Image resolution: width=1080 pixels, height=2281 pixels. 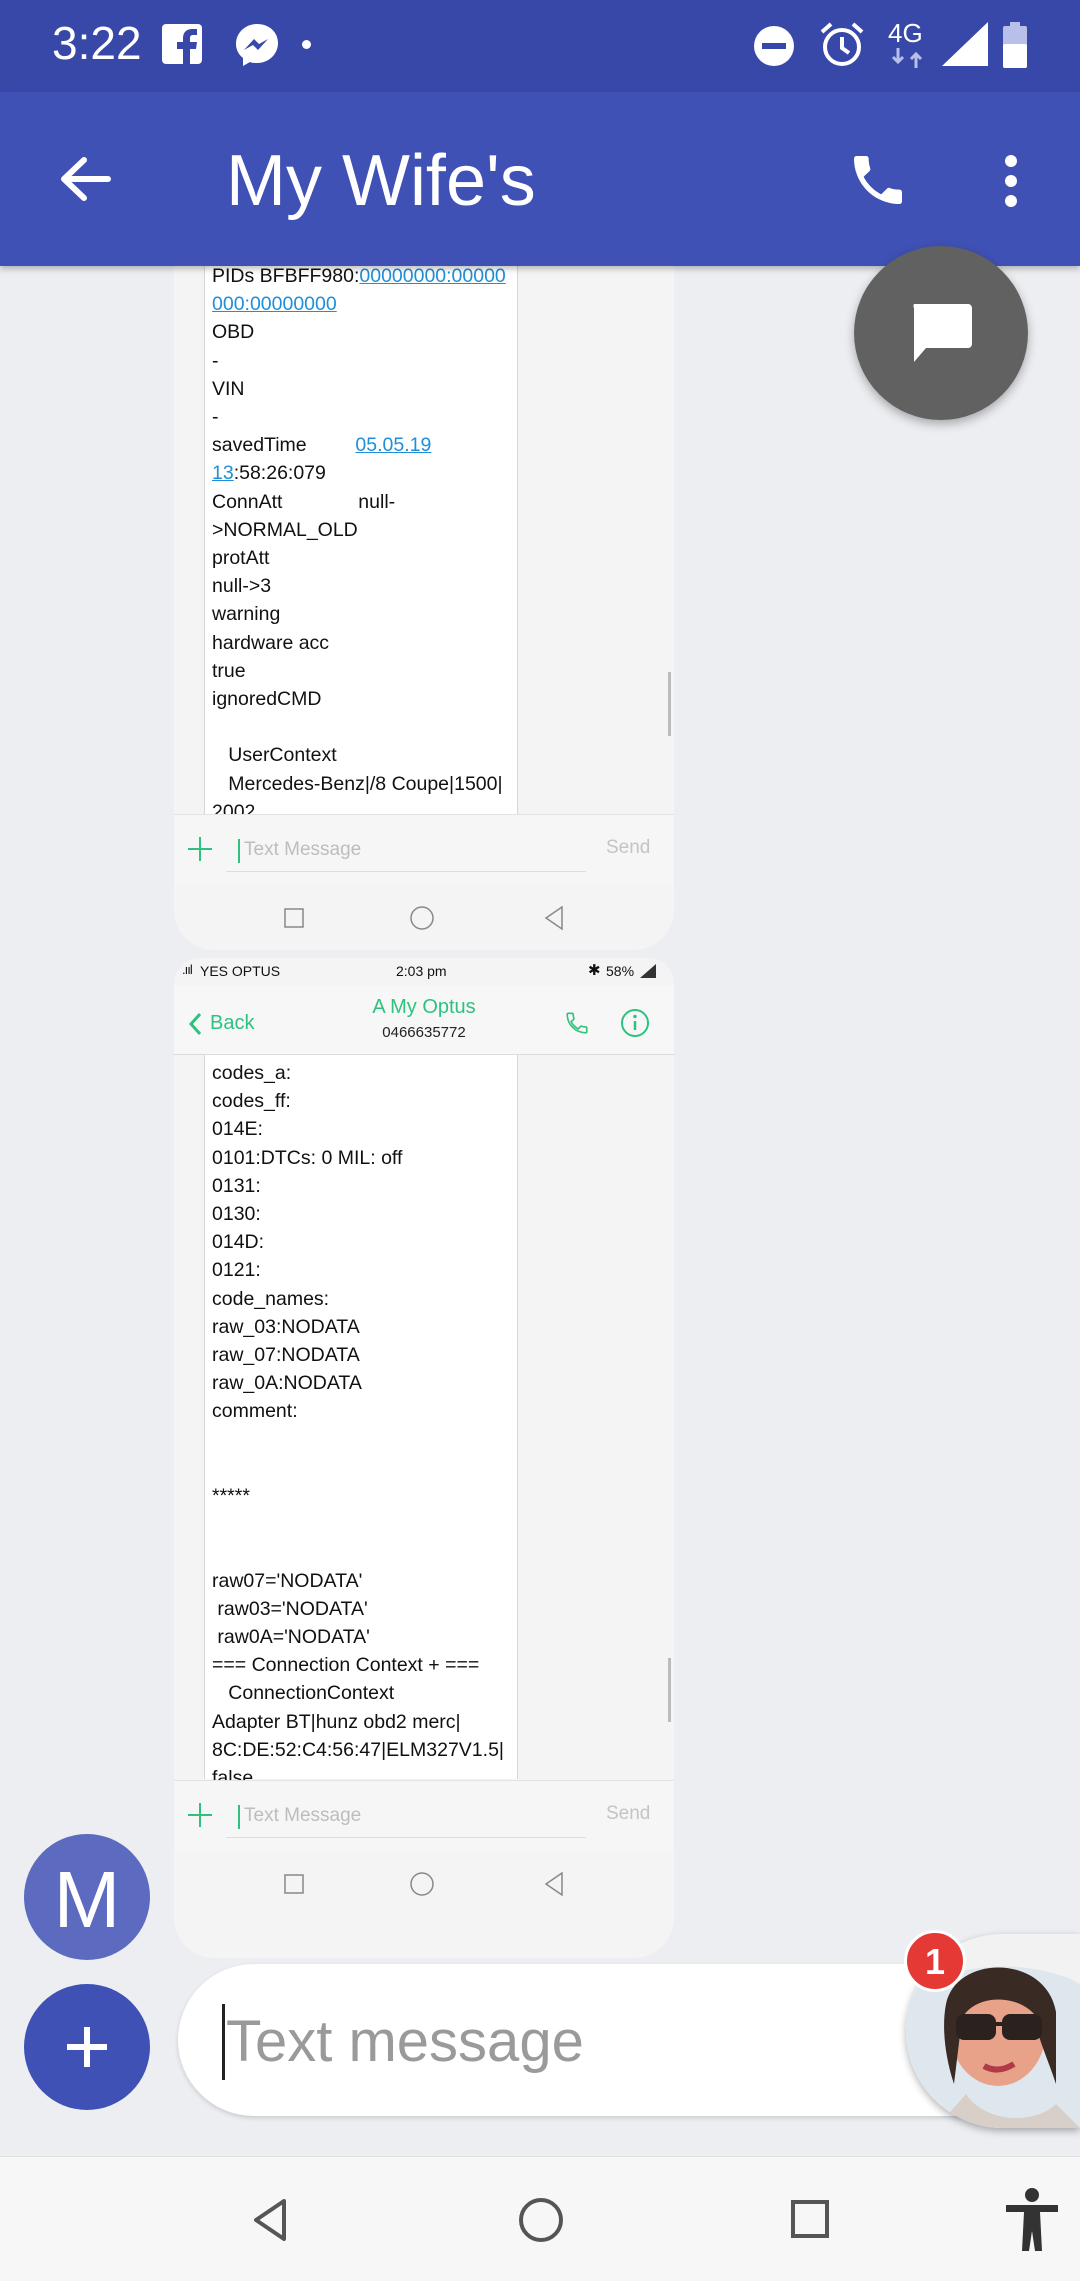 What do you see at coordinates (257, 45) in the screenshot?
I see `messenger-icon` at bounding box center [257, 45].